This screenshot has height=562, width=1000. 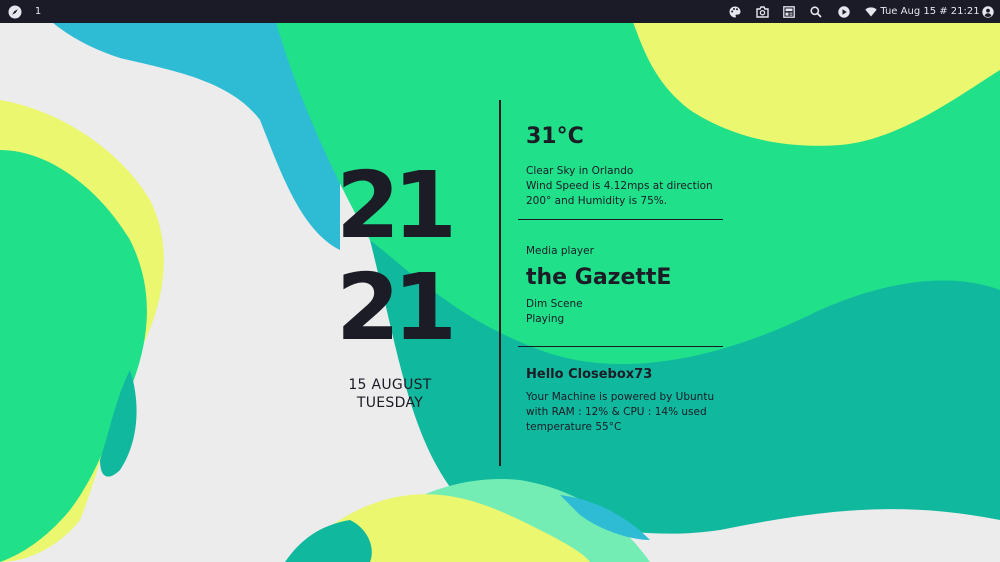 I want to click on layout-icon, so click(x=789, y=11).